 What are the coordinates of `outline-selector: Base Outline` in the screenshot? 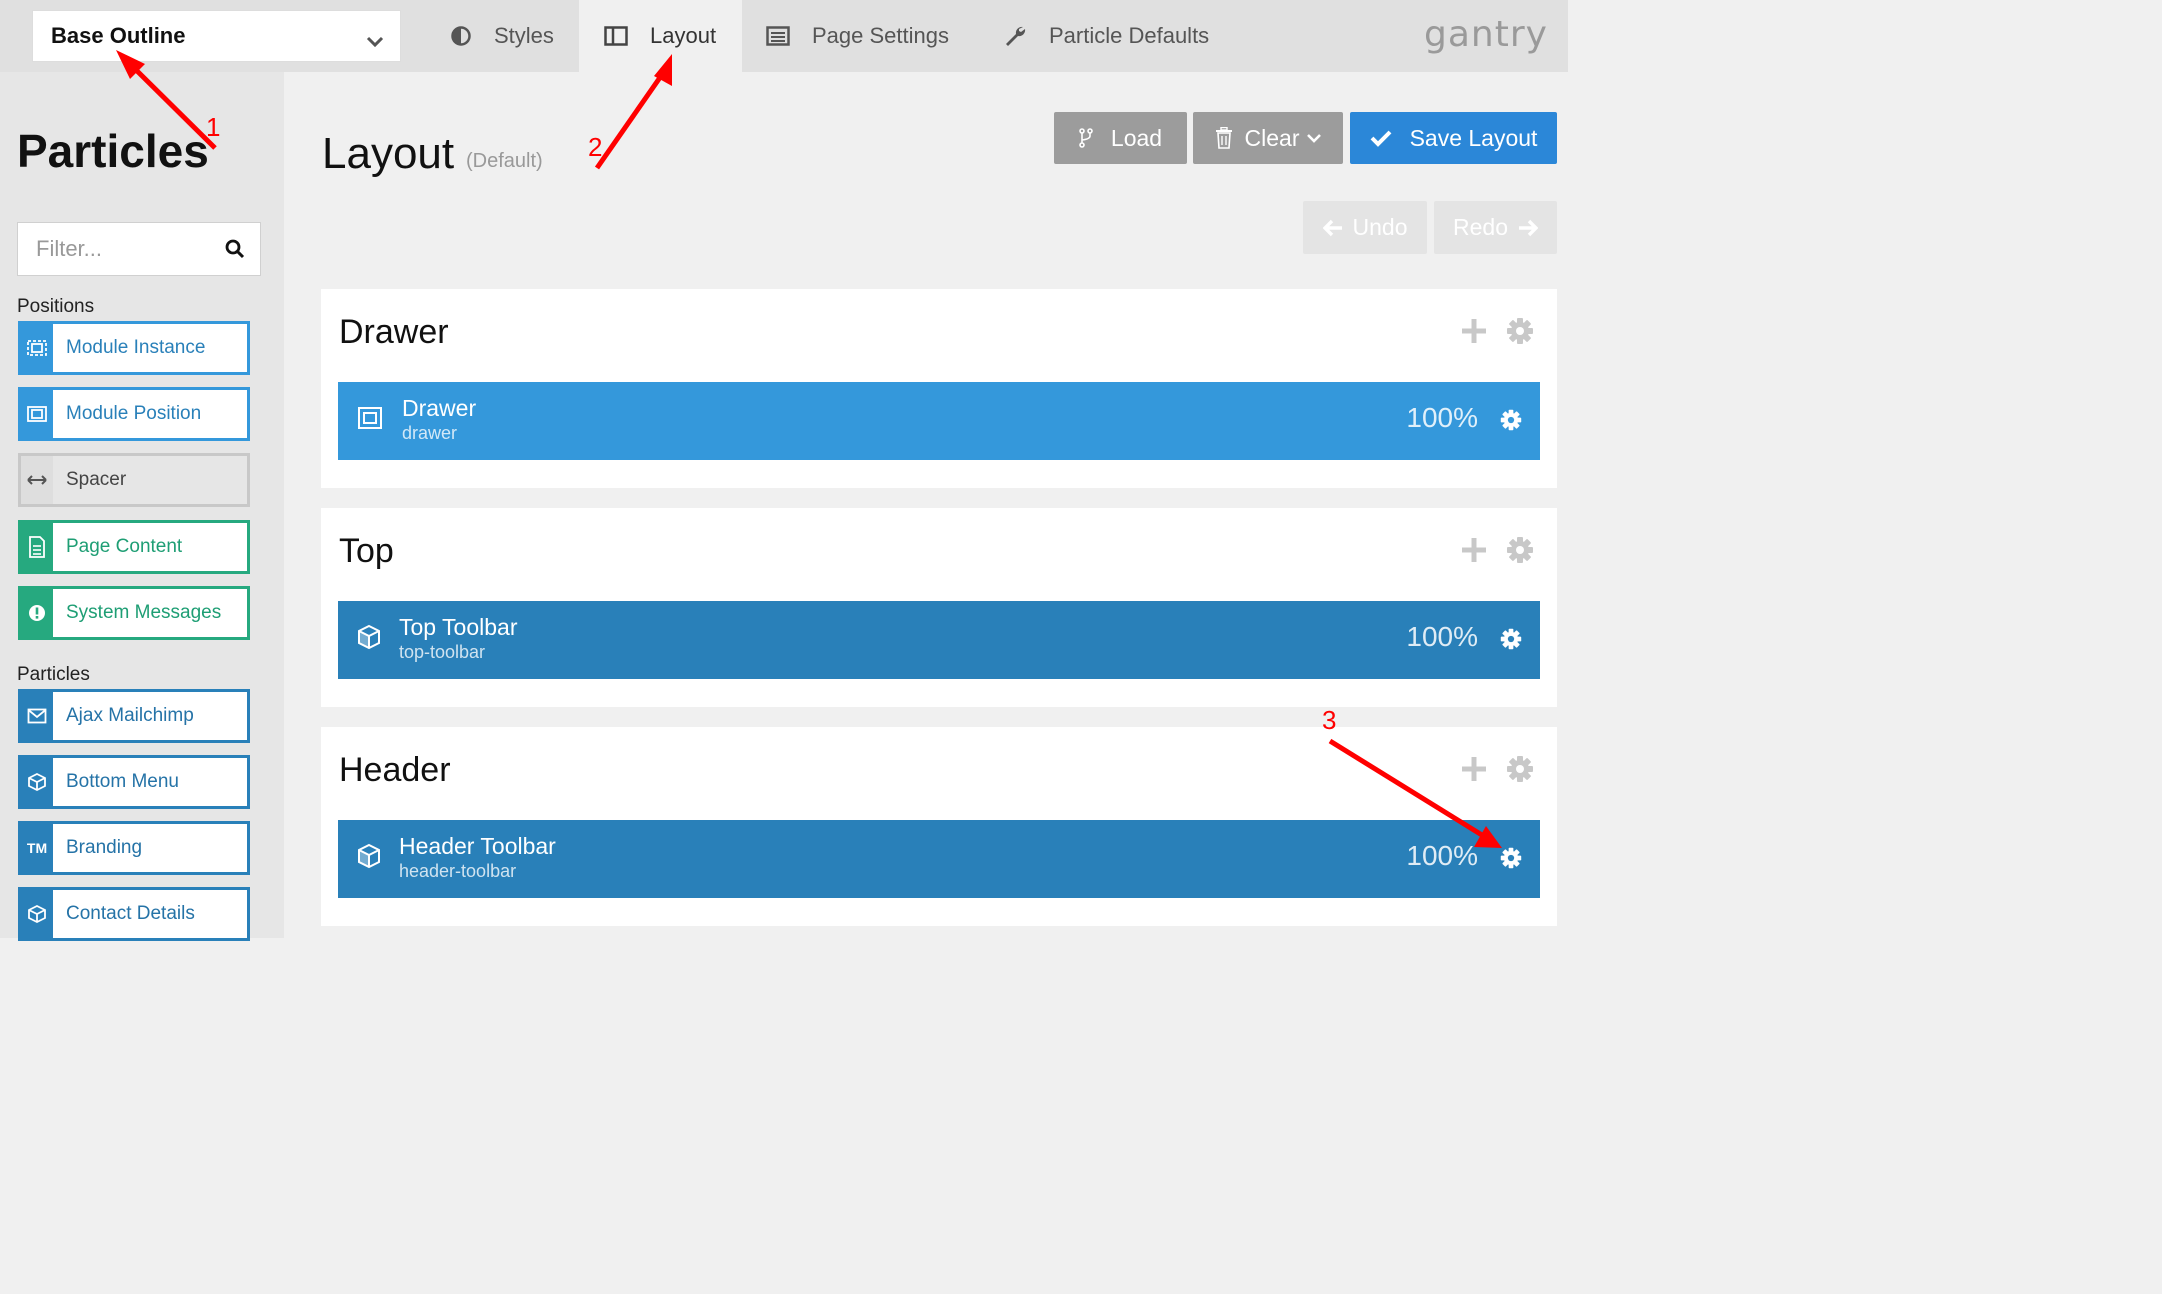 It's located at (216, 36).